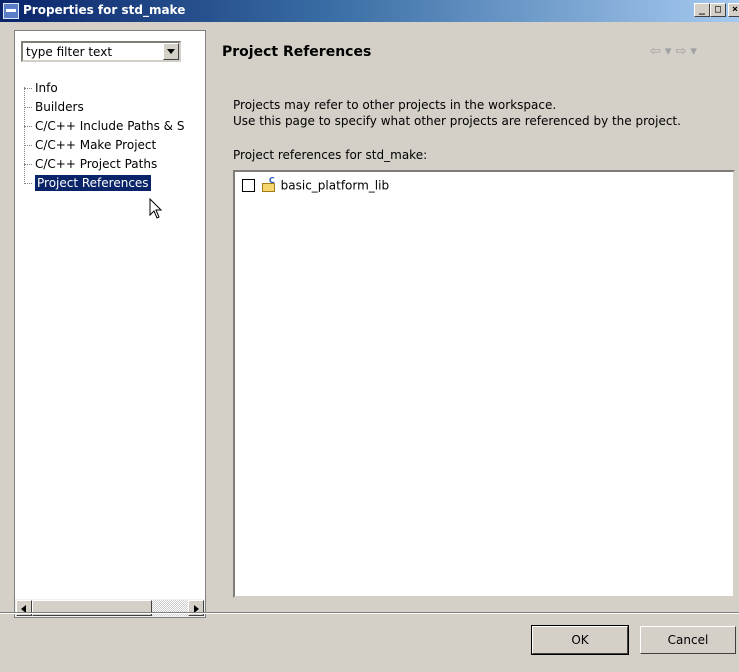  What do you see at coordinates (702, 10) in the screenshot?
I see `minimize-button: _` at bounding box center [702, 10].